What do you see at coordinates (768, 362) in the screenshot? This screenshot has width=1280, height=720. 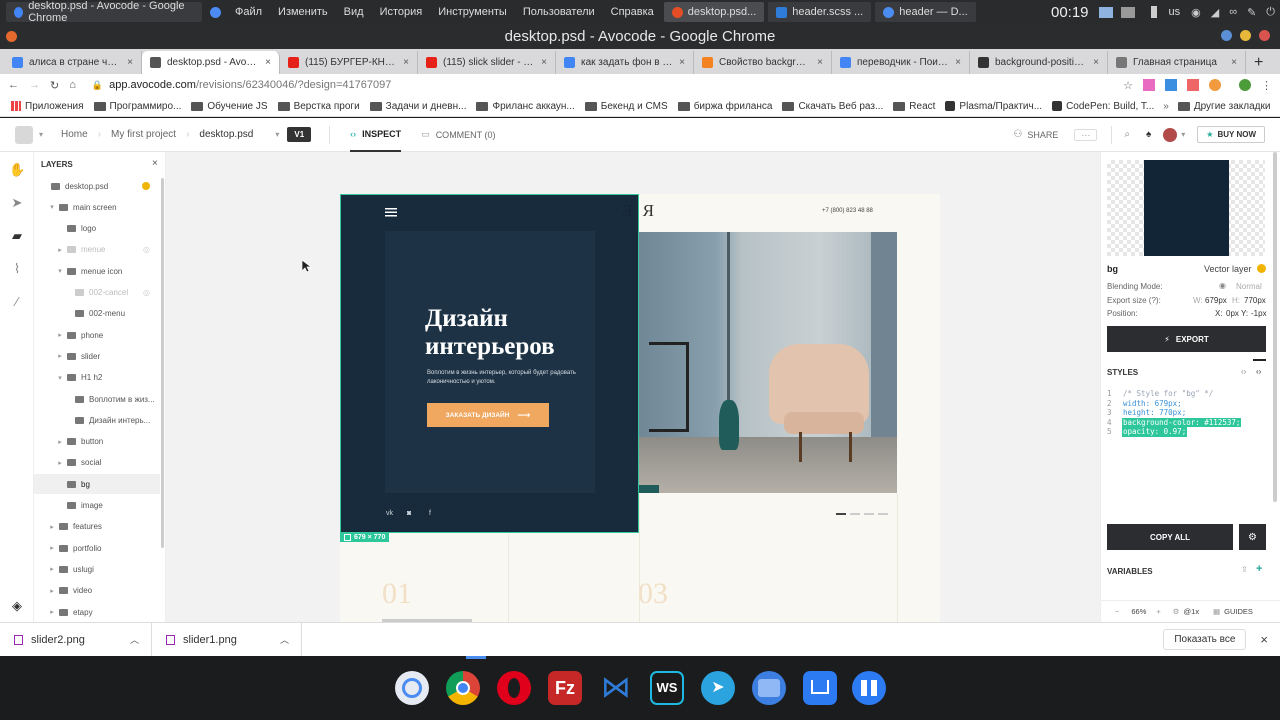 I see `hero-image` at bounding box center [768, 362].